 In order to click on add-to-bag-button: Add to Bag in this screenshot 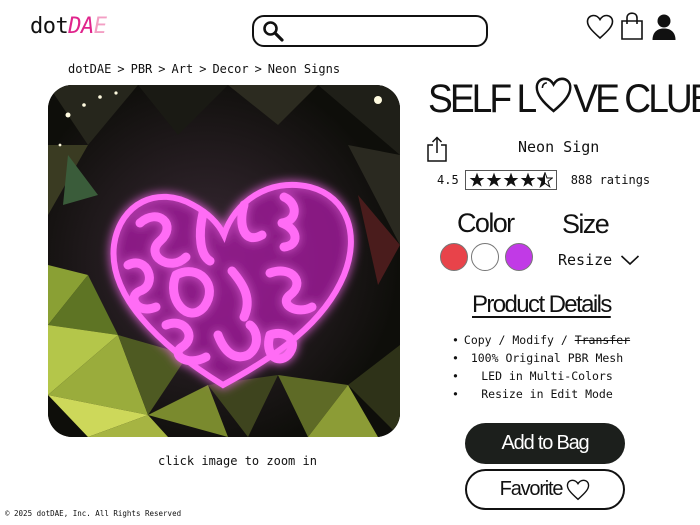, I will do `click(545, 443)`.